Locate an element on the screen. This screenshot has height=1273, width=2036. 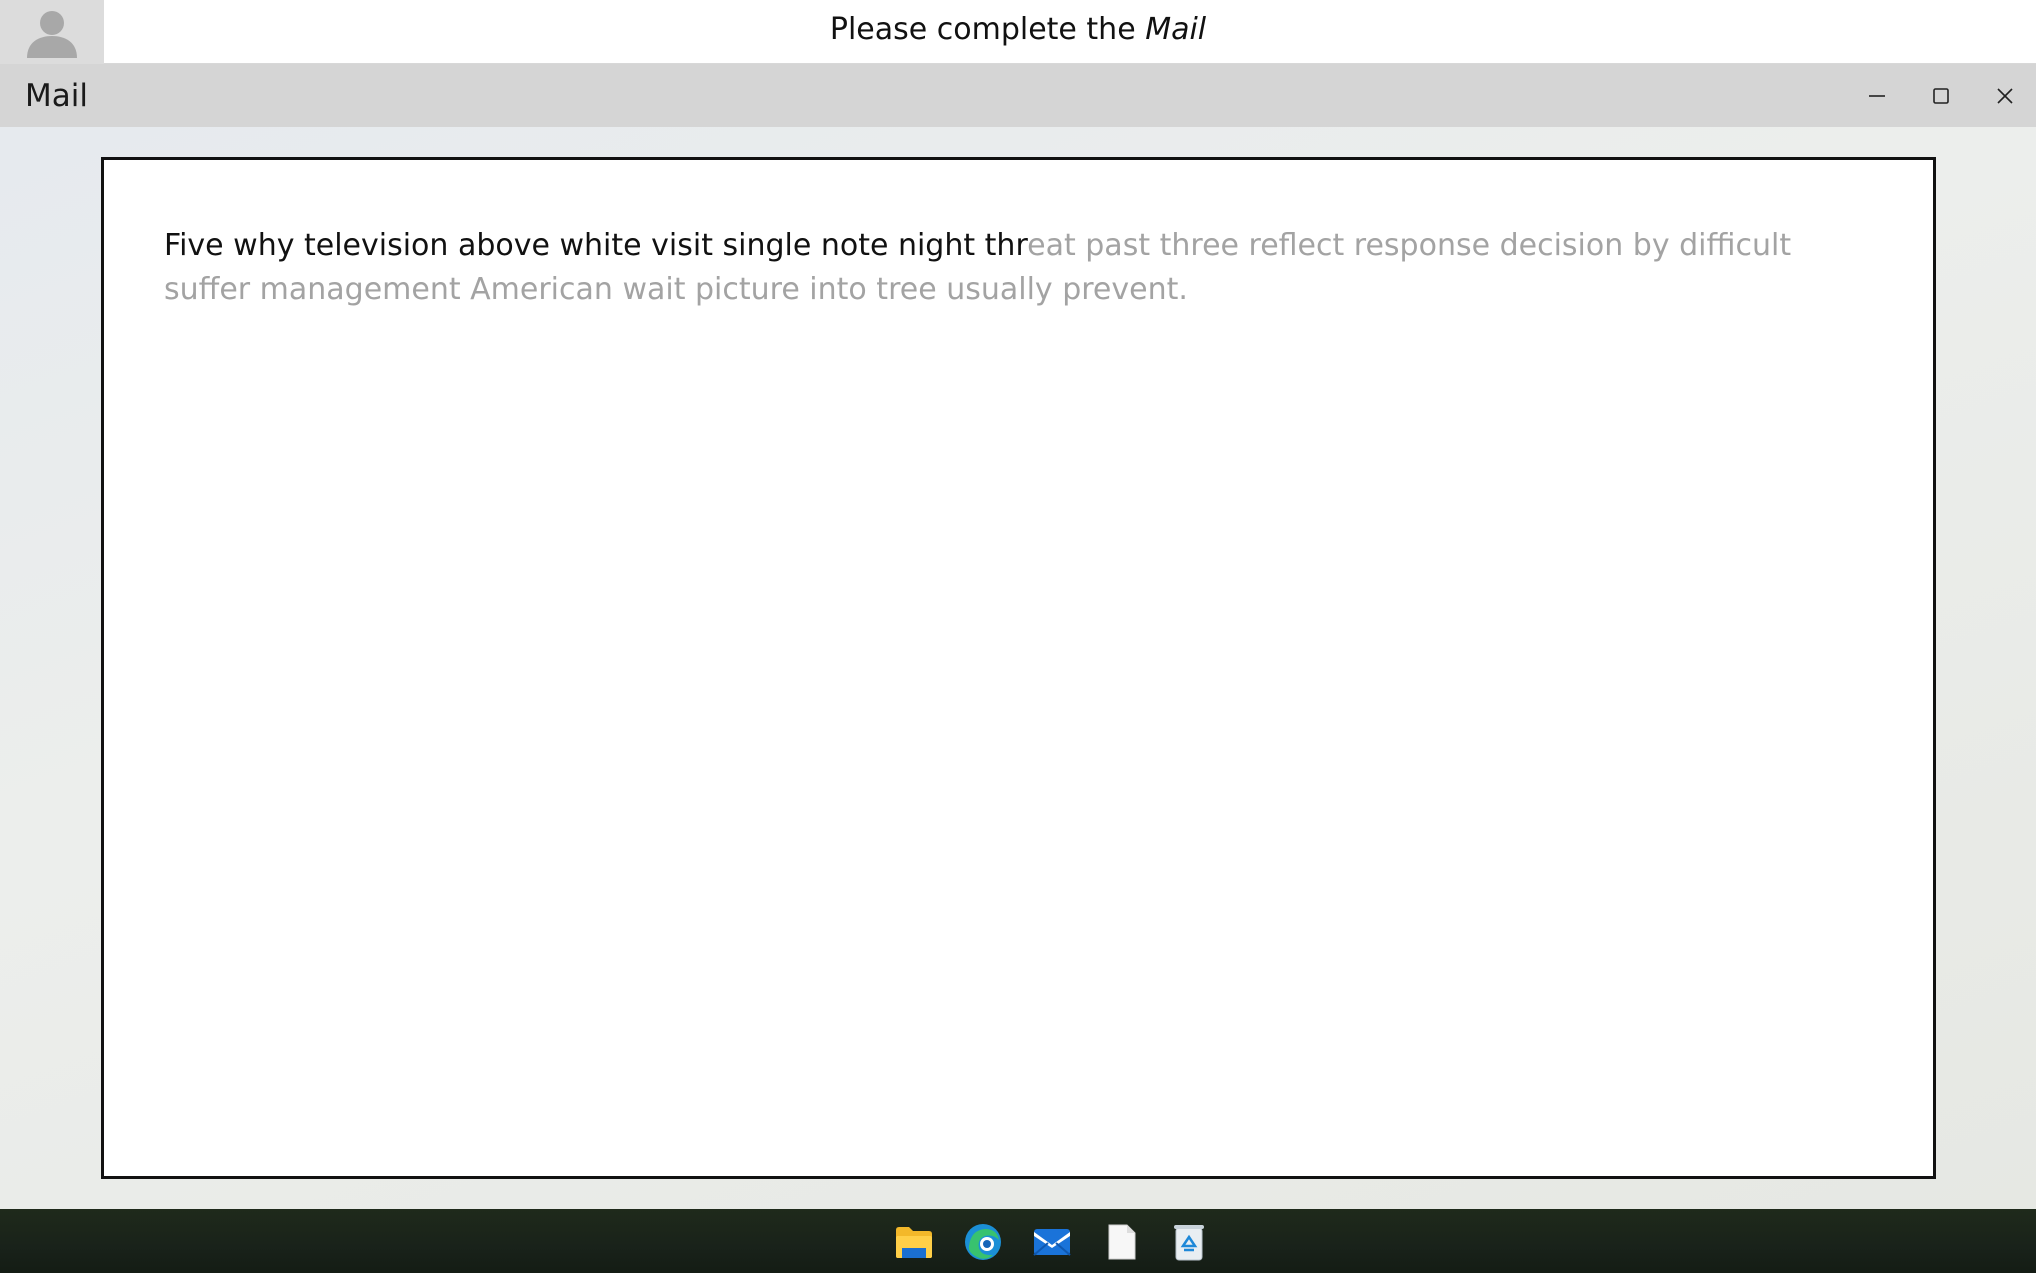
window-title: Mail is located at coordinates (56, 96).